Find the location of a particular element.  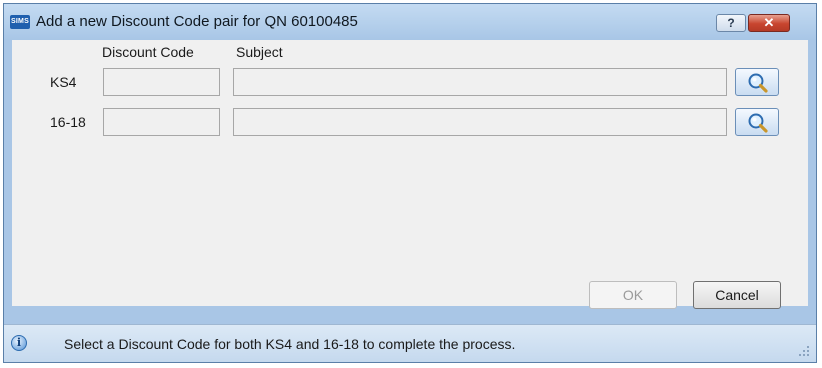

ks4-subject-lookup-button is located at coordinates (757, 82).